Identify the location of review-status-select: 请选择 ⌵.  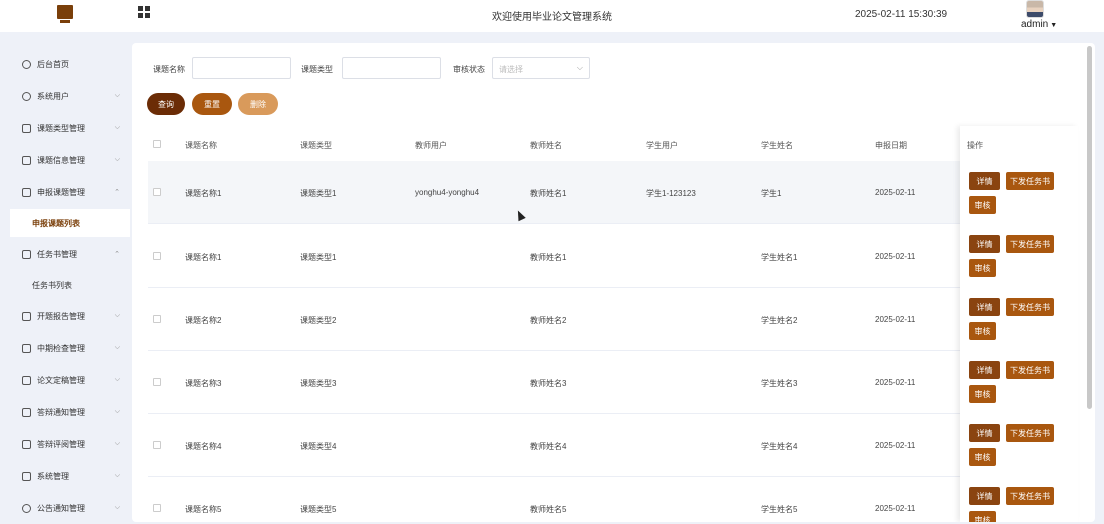
(541, 68).